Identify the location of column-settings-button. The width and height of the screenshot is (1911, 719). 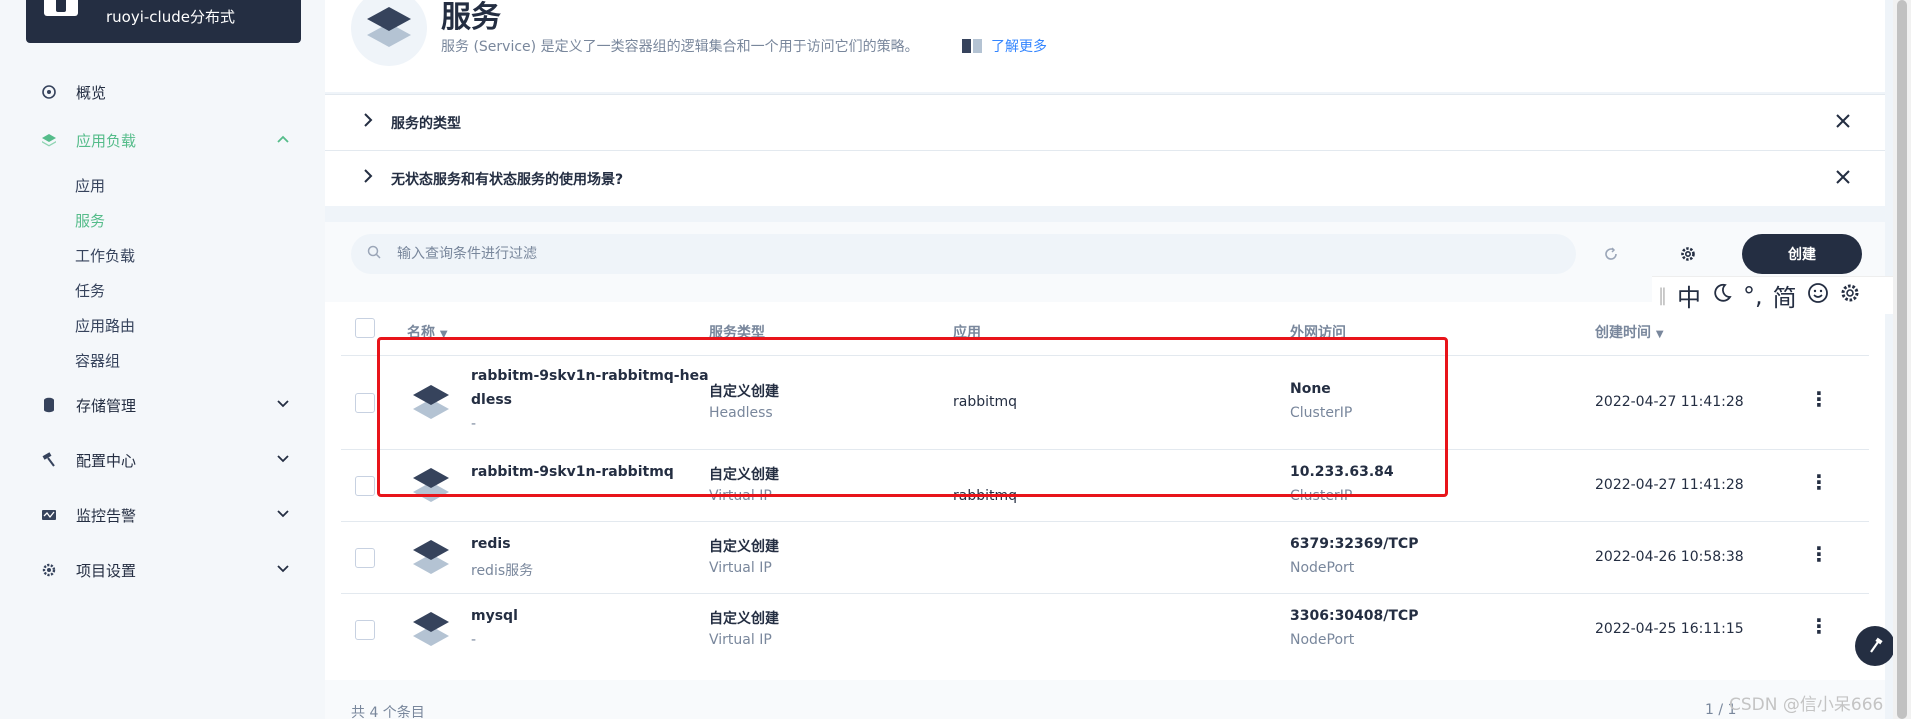
(1688, 254).